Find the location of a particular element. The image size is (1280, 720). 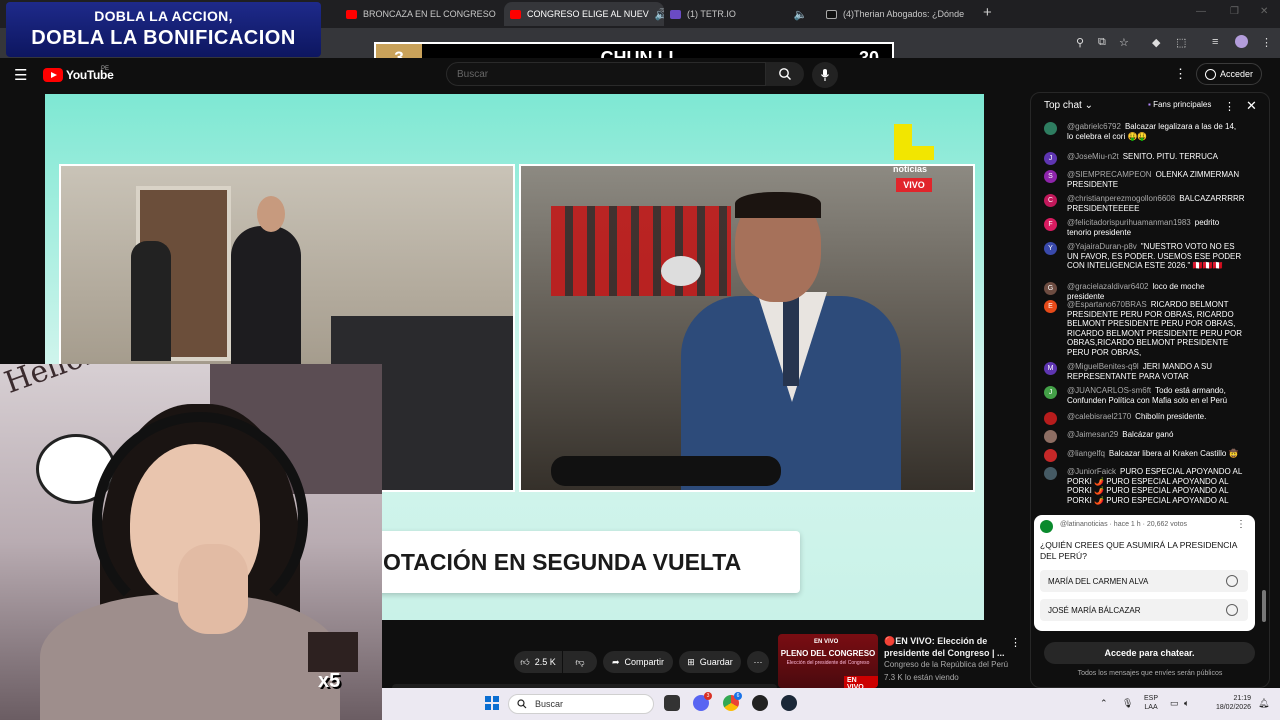

task-view-icon is located at coordinates (672, 703).